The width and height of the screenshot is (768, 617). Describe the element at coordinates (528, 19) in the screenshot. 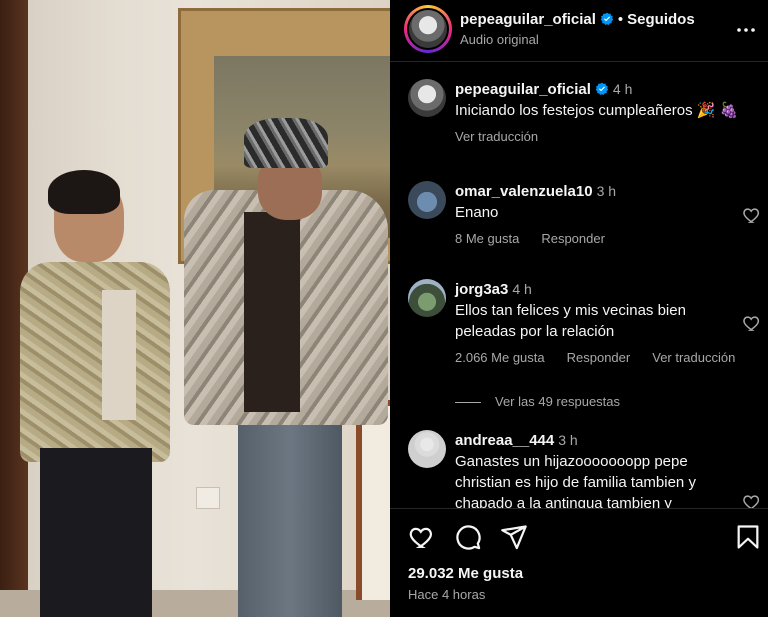

I see `author-username: pepeaguilar_oficial` at that location.